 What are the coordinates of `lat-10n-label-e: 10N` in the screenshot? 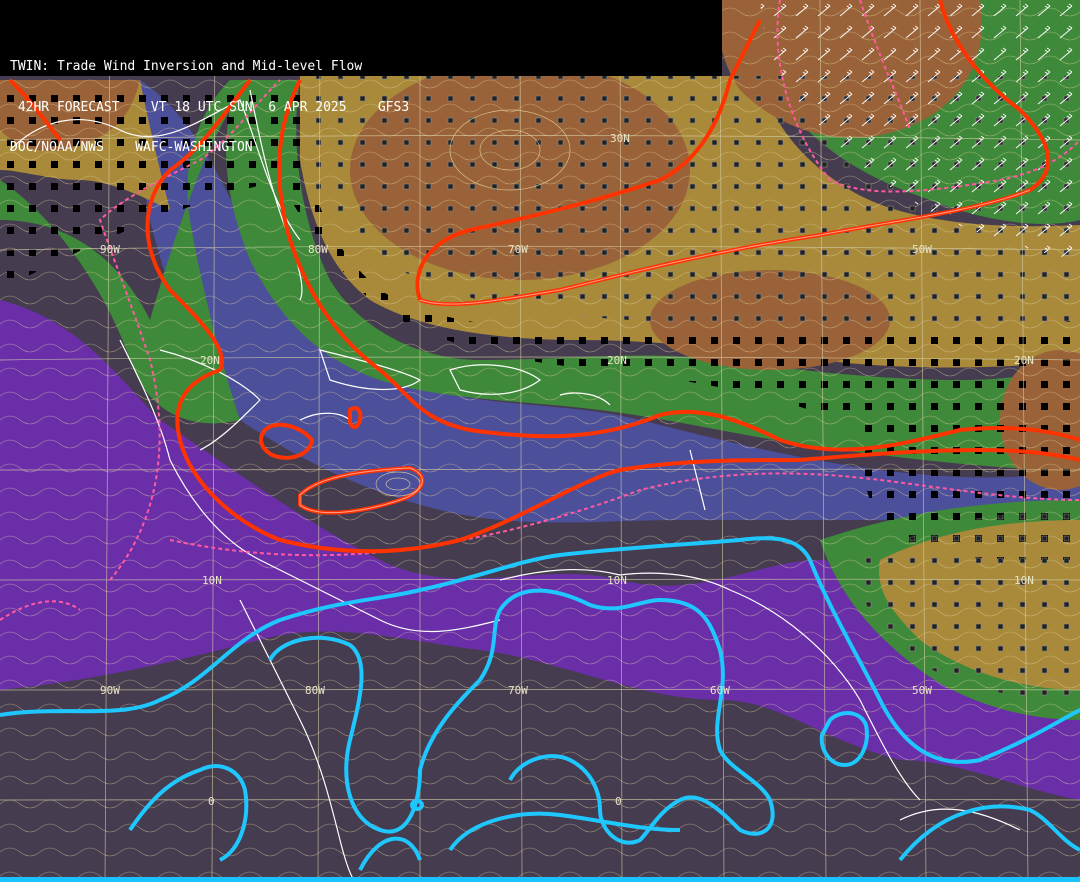 It's located at (1024, 580).